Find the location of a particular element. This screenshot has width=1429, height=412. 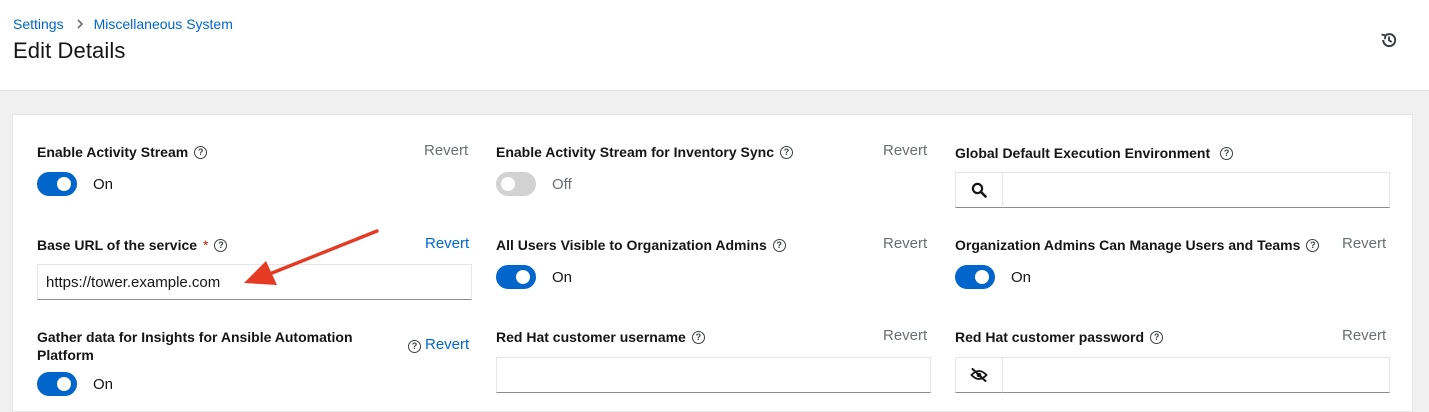

revert-org-admins-manage: Revert is located at coordinates (1364, 243).